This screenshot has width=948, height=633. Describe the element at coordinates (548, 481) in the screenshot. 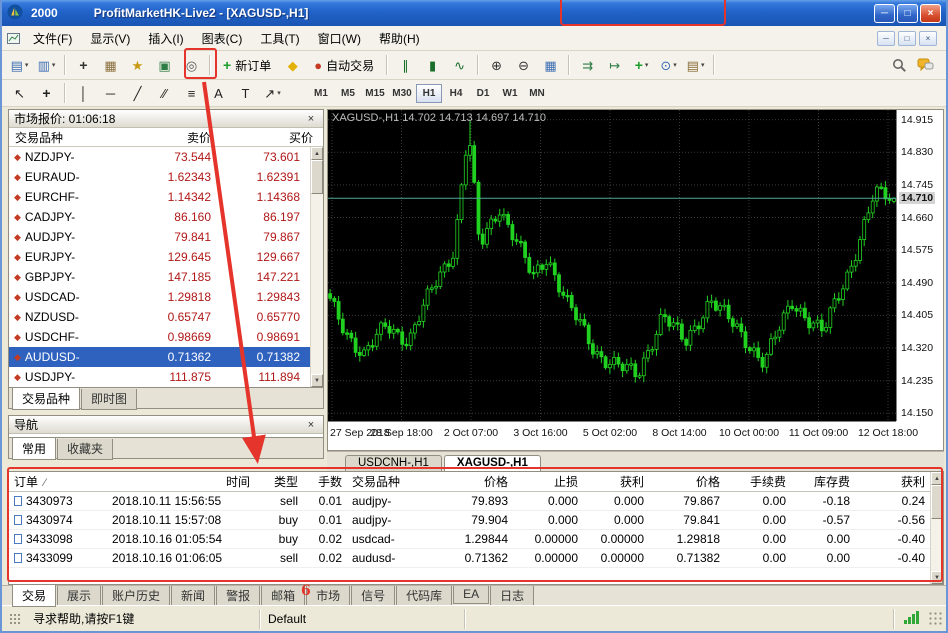

I see `orders-header-6: 止损` at that location.